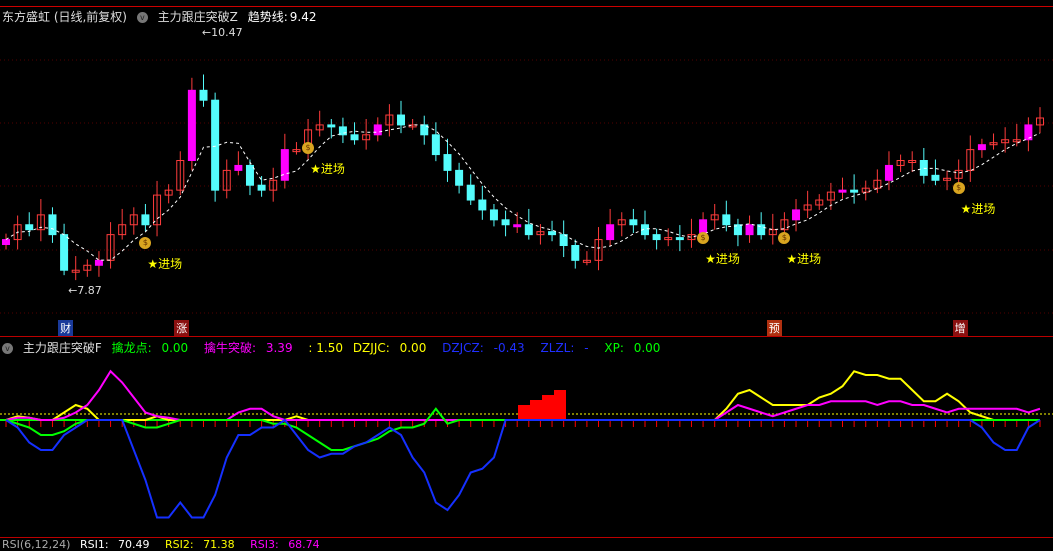 The height and width of the screenshot is (551, 1053). I want to click on rsi3-value: 68.74, so click(304, 544).